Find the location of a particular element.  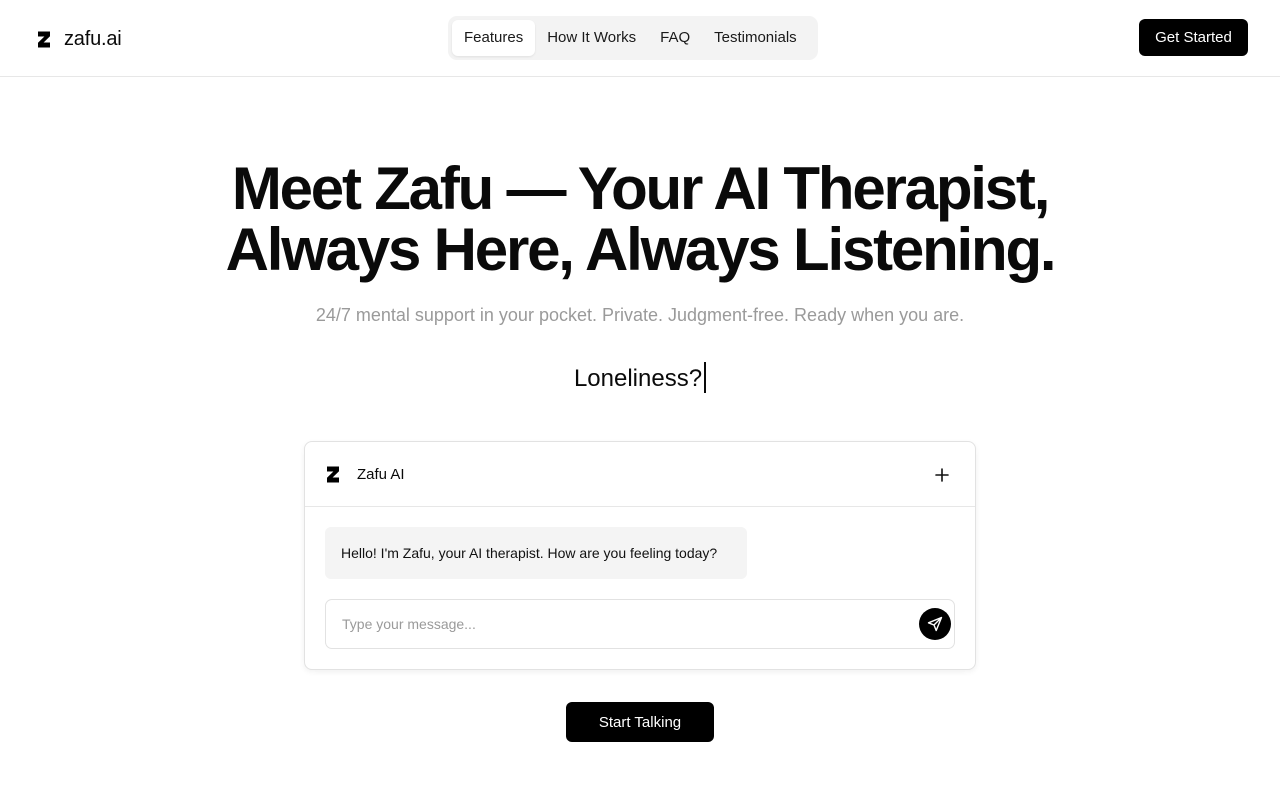

get-started-button: Get Started is located at coordinates (1193, 37).